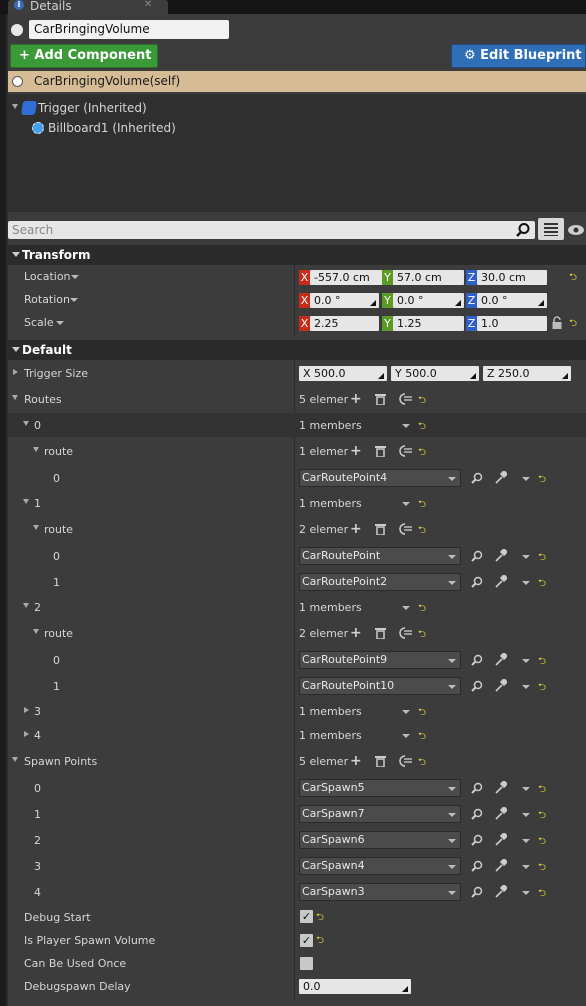  I want to click on eye-icon, so click(576, 230).